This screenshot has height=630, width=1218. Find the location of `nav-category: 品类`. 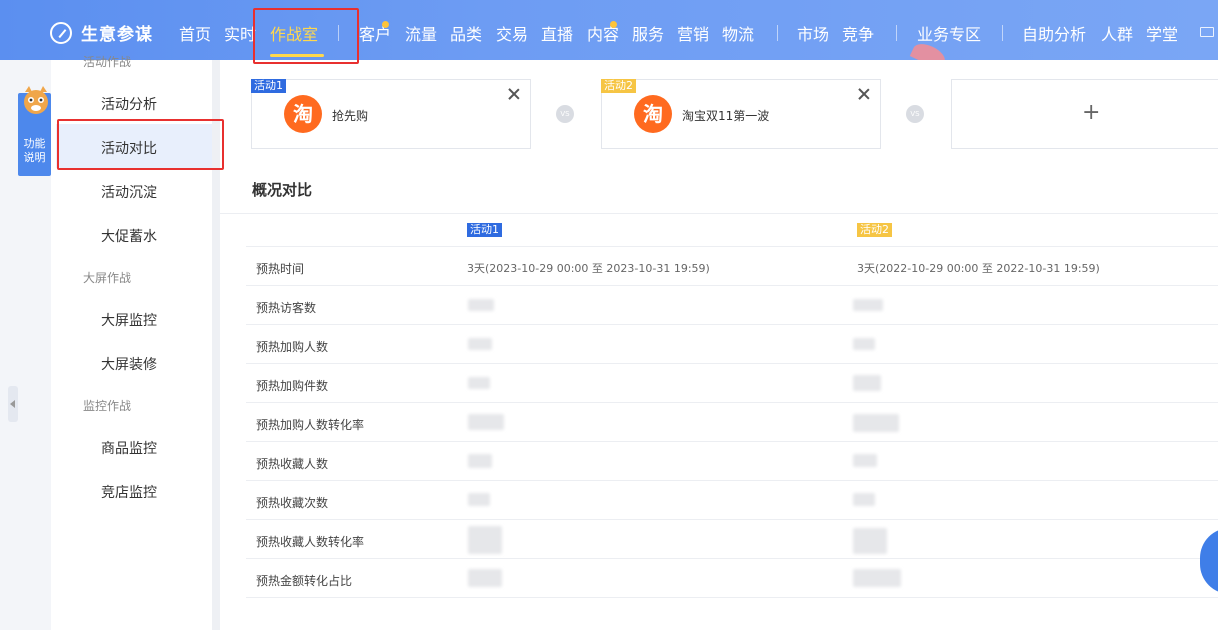

nav-category: 品类 is located at coordinates (466, 33).